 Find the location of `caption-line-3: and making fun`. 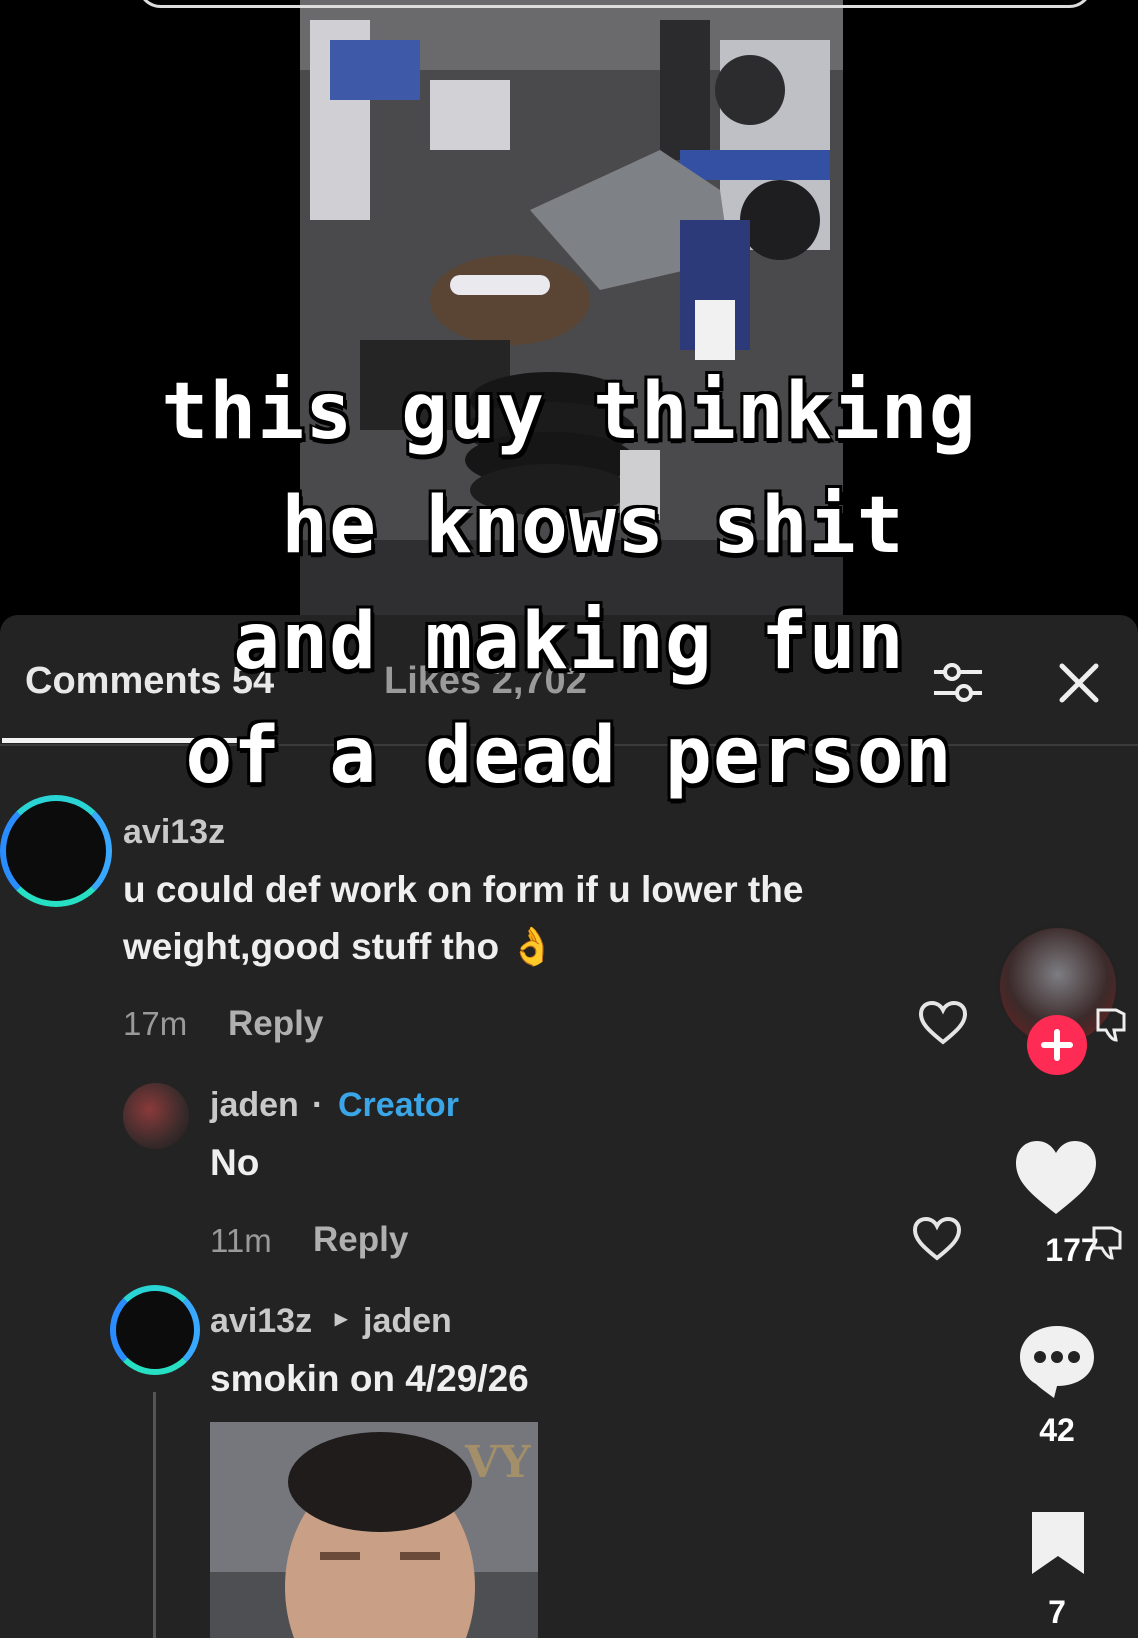

caption-line-3: and making fun is located at coordinates (569, 642).